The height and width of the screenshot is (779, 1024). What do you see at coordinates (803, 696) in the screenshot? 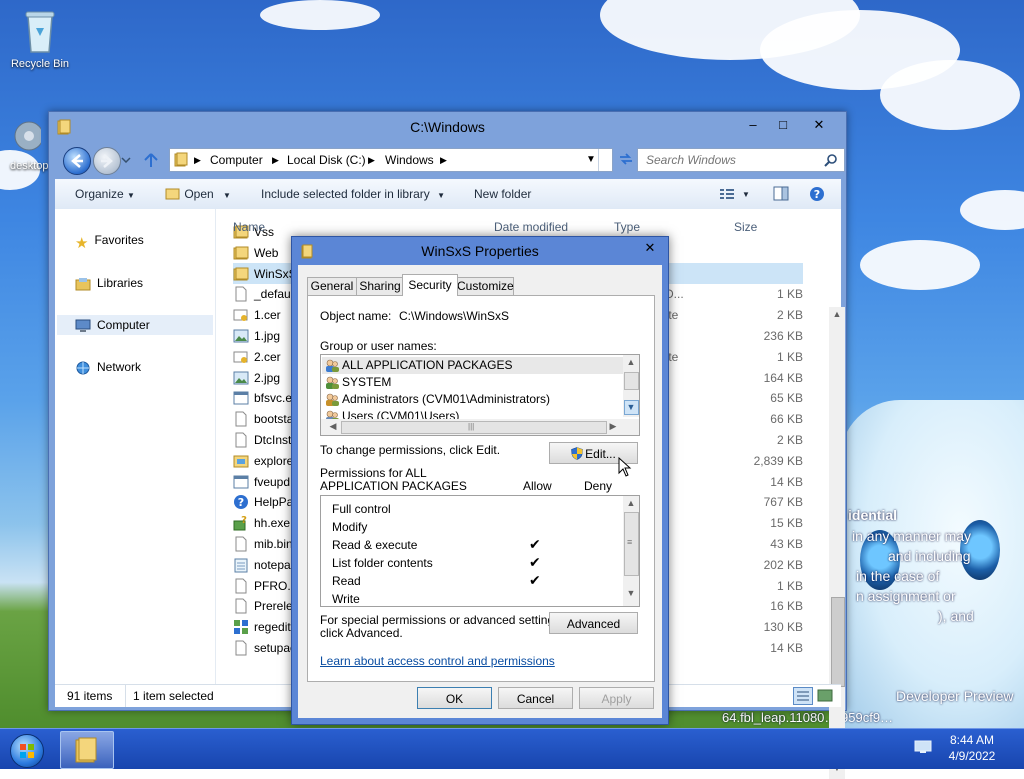
I see `details-view-icon` at bounding box center [803, 696].